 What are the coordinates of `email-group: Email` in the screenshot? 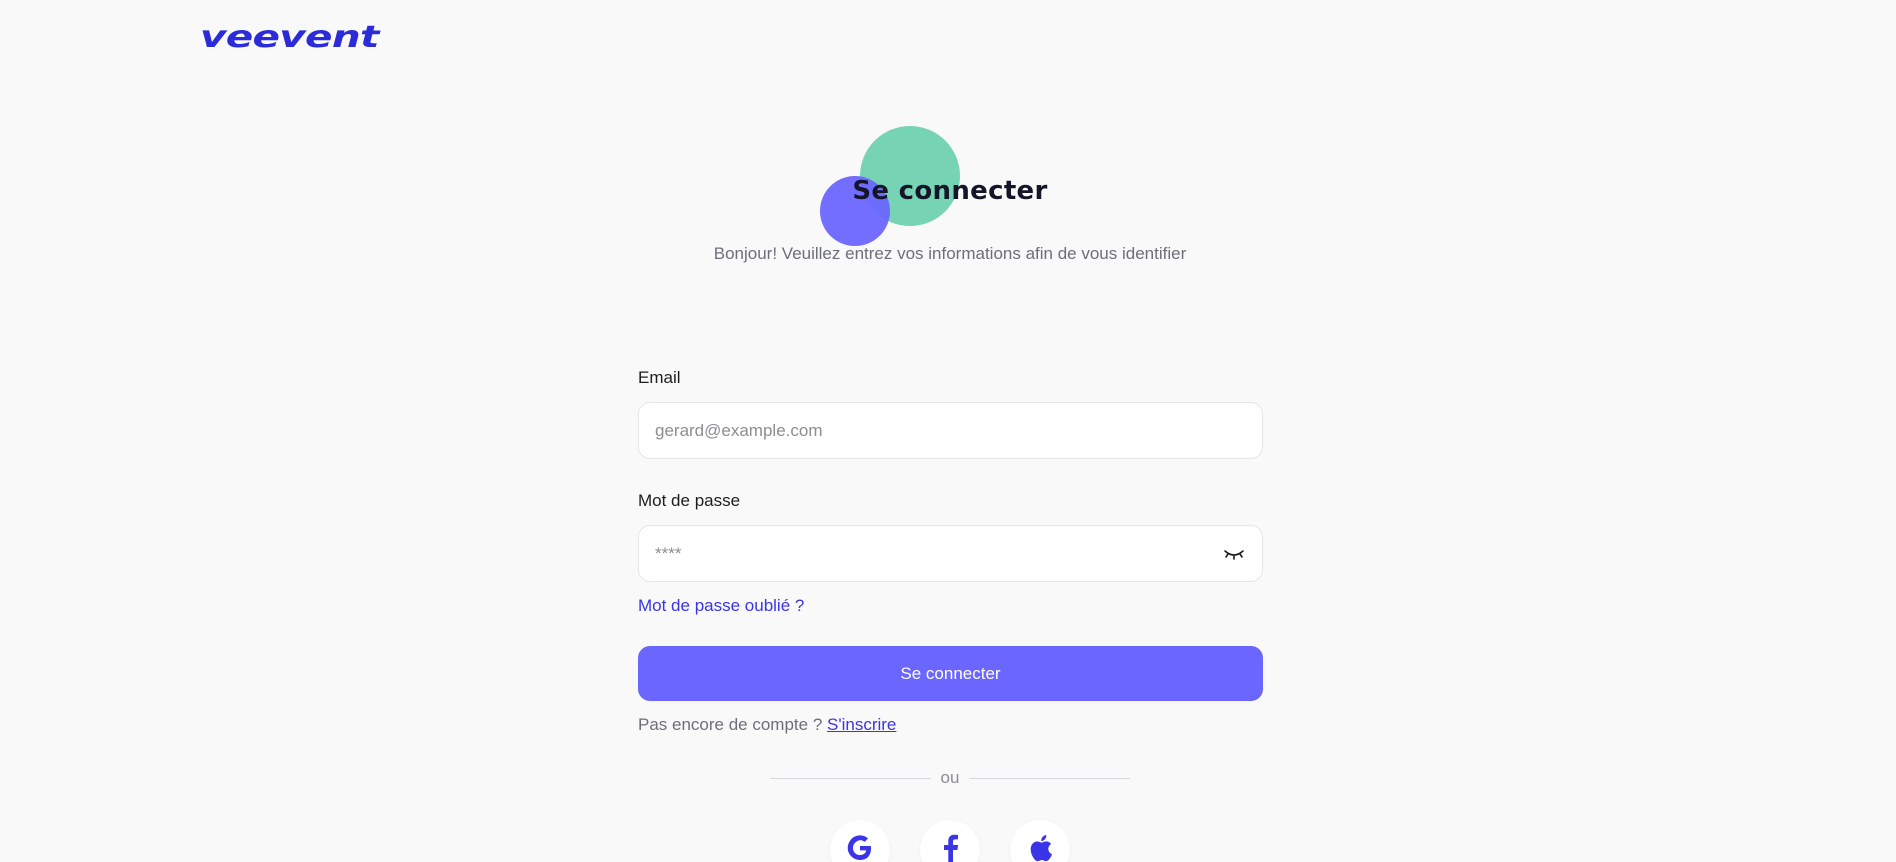 It's located at (950, 413).